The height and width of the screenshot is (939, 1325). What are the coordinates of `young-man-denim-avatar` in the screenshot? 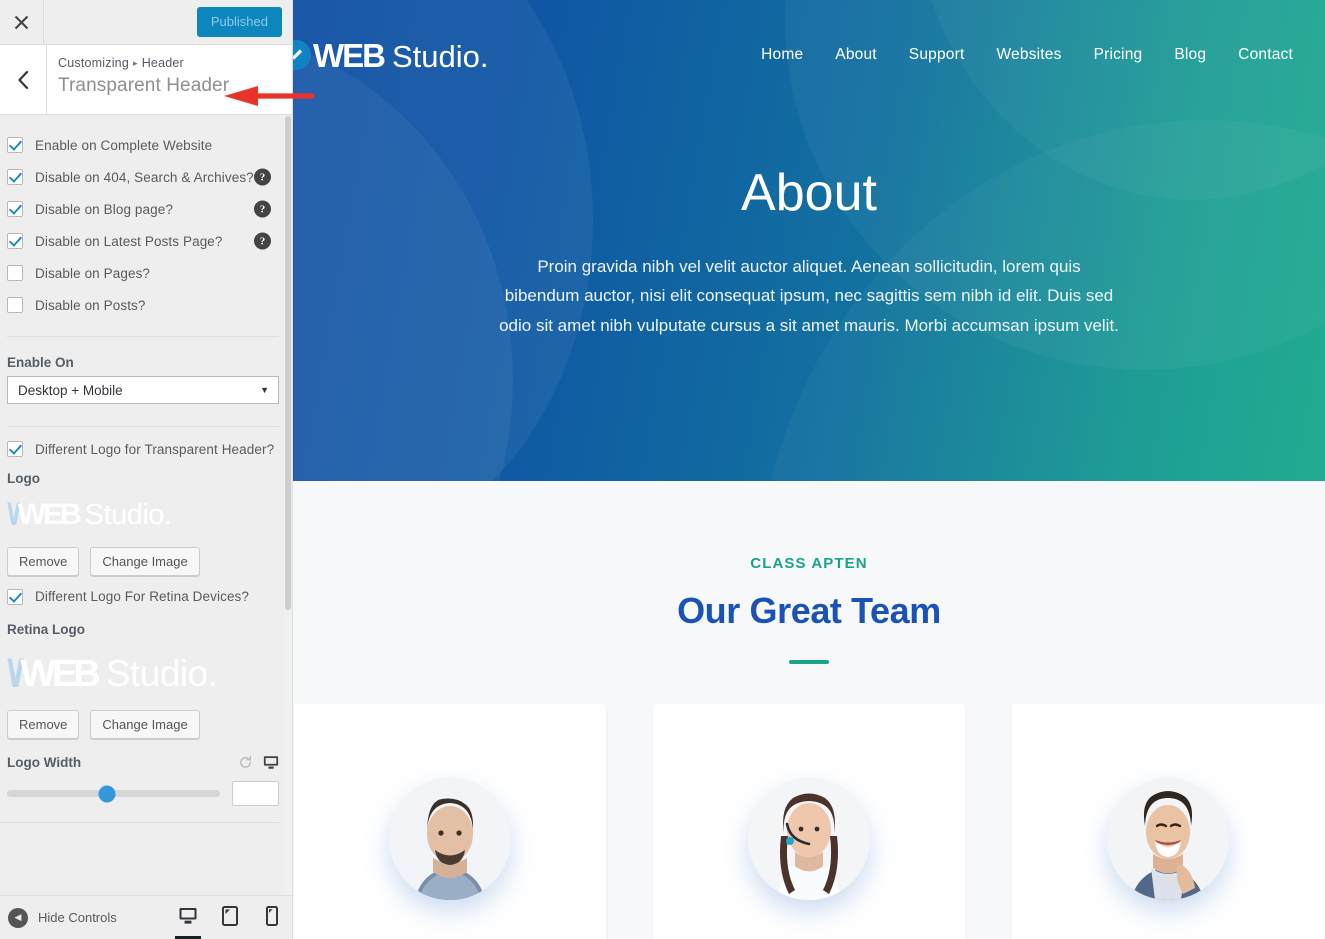 It's located at (1168, 839).